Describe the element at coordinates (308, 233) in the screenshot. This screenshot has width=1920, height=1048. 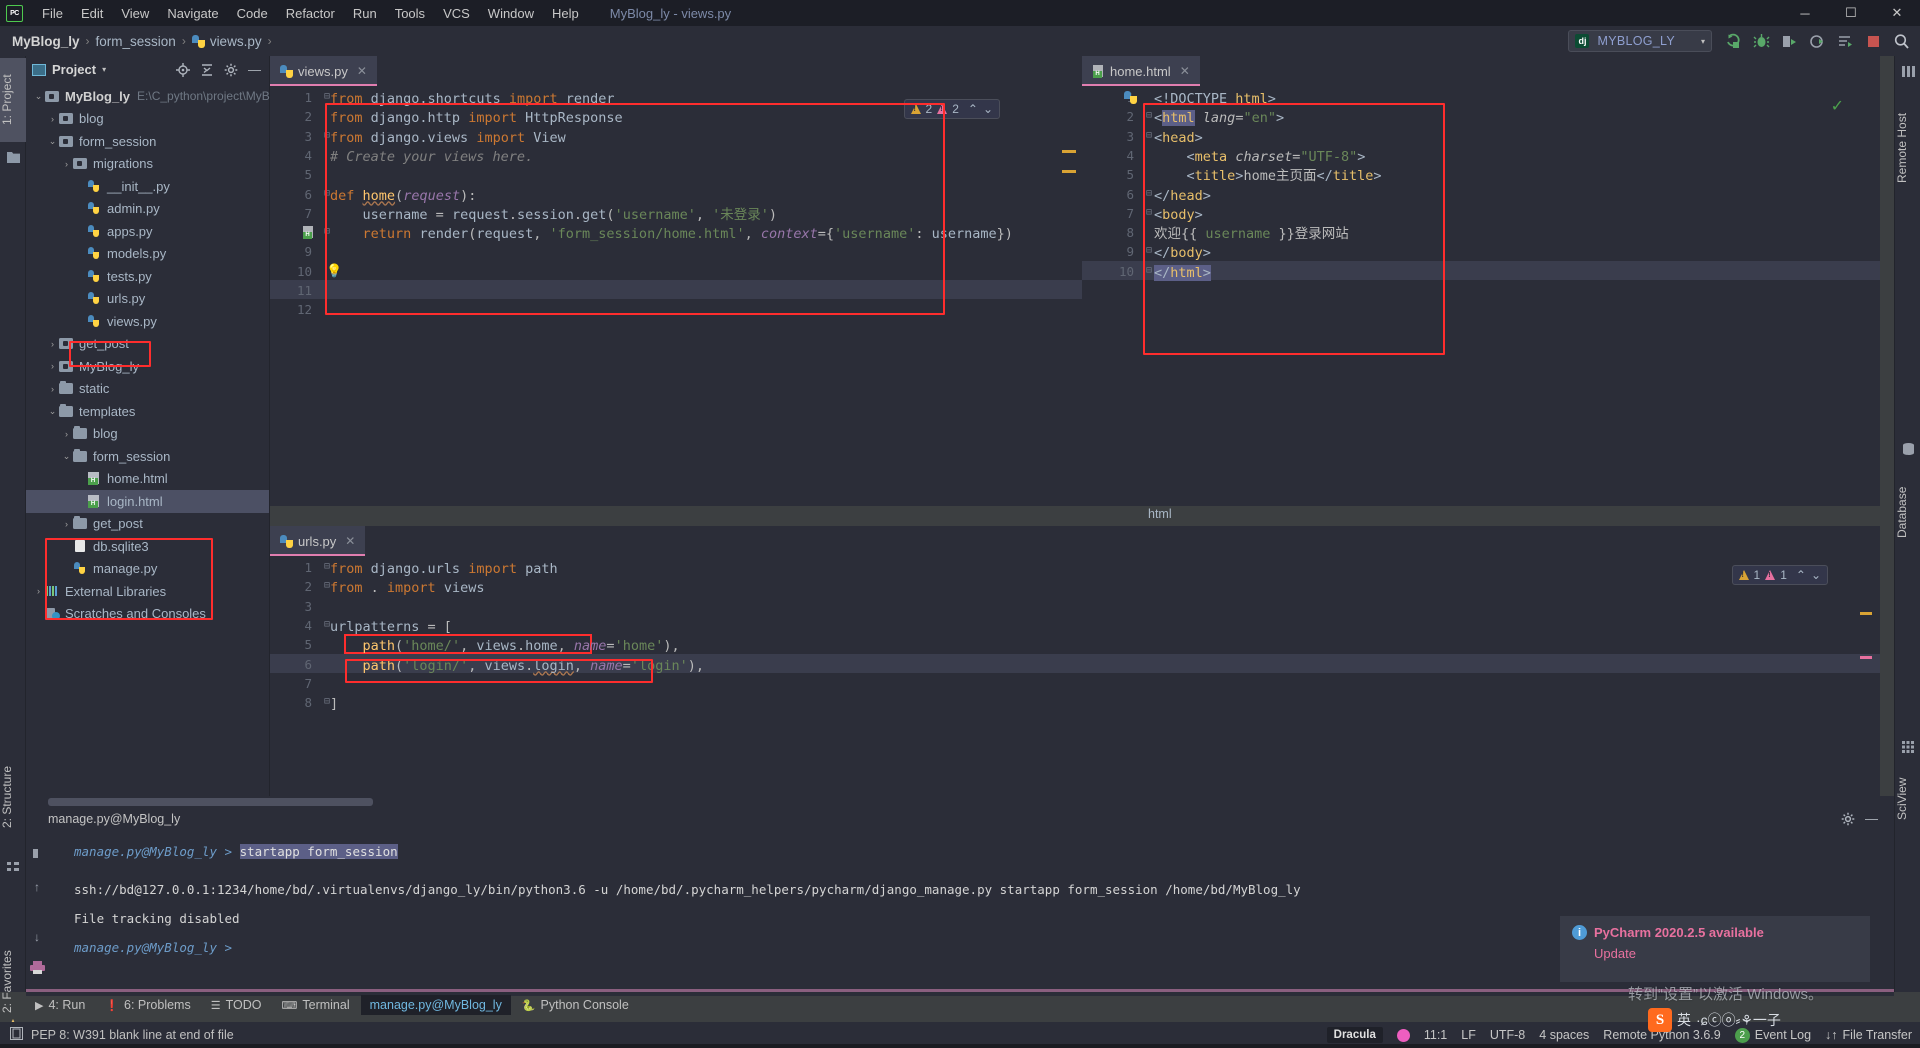
I see `html-file-icon` at that location.